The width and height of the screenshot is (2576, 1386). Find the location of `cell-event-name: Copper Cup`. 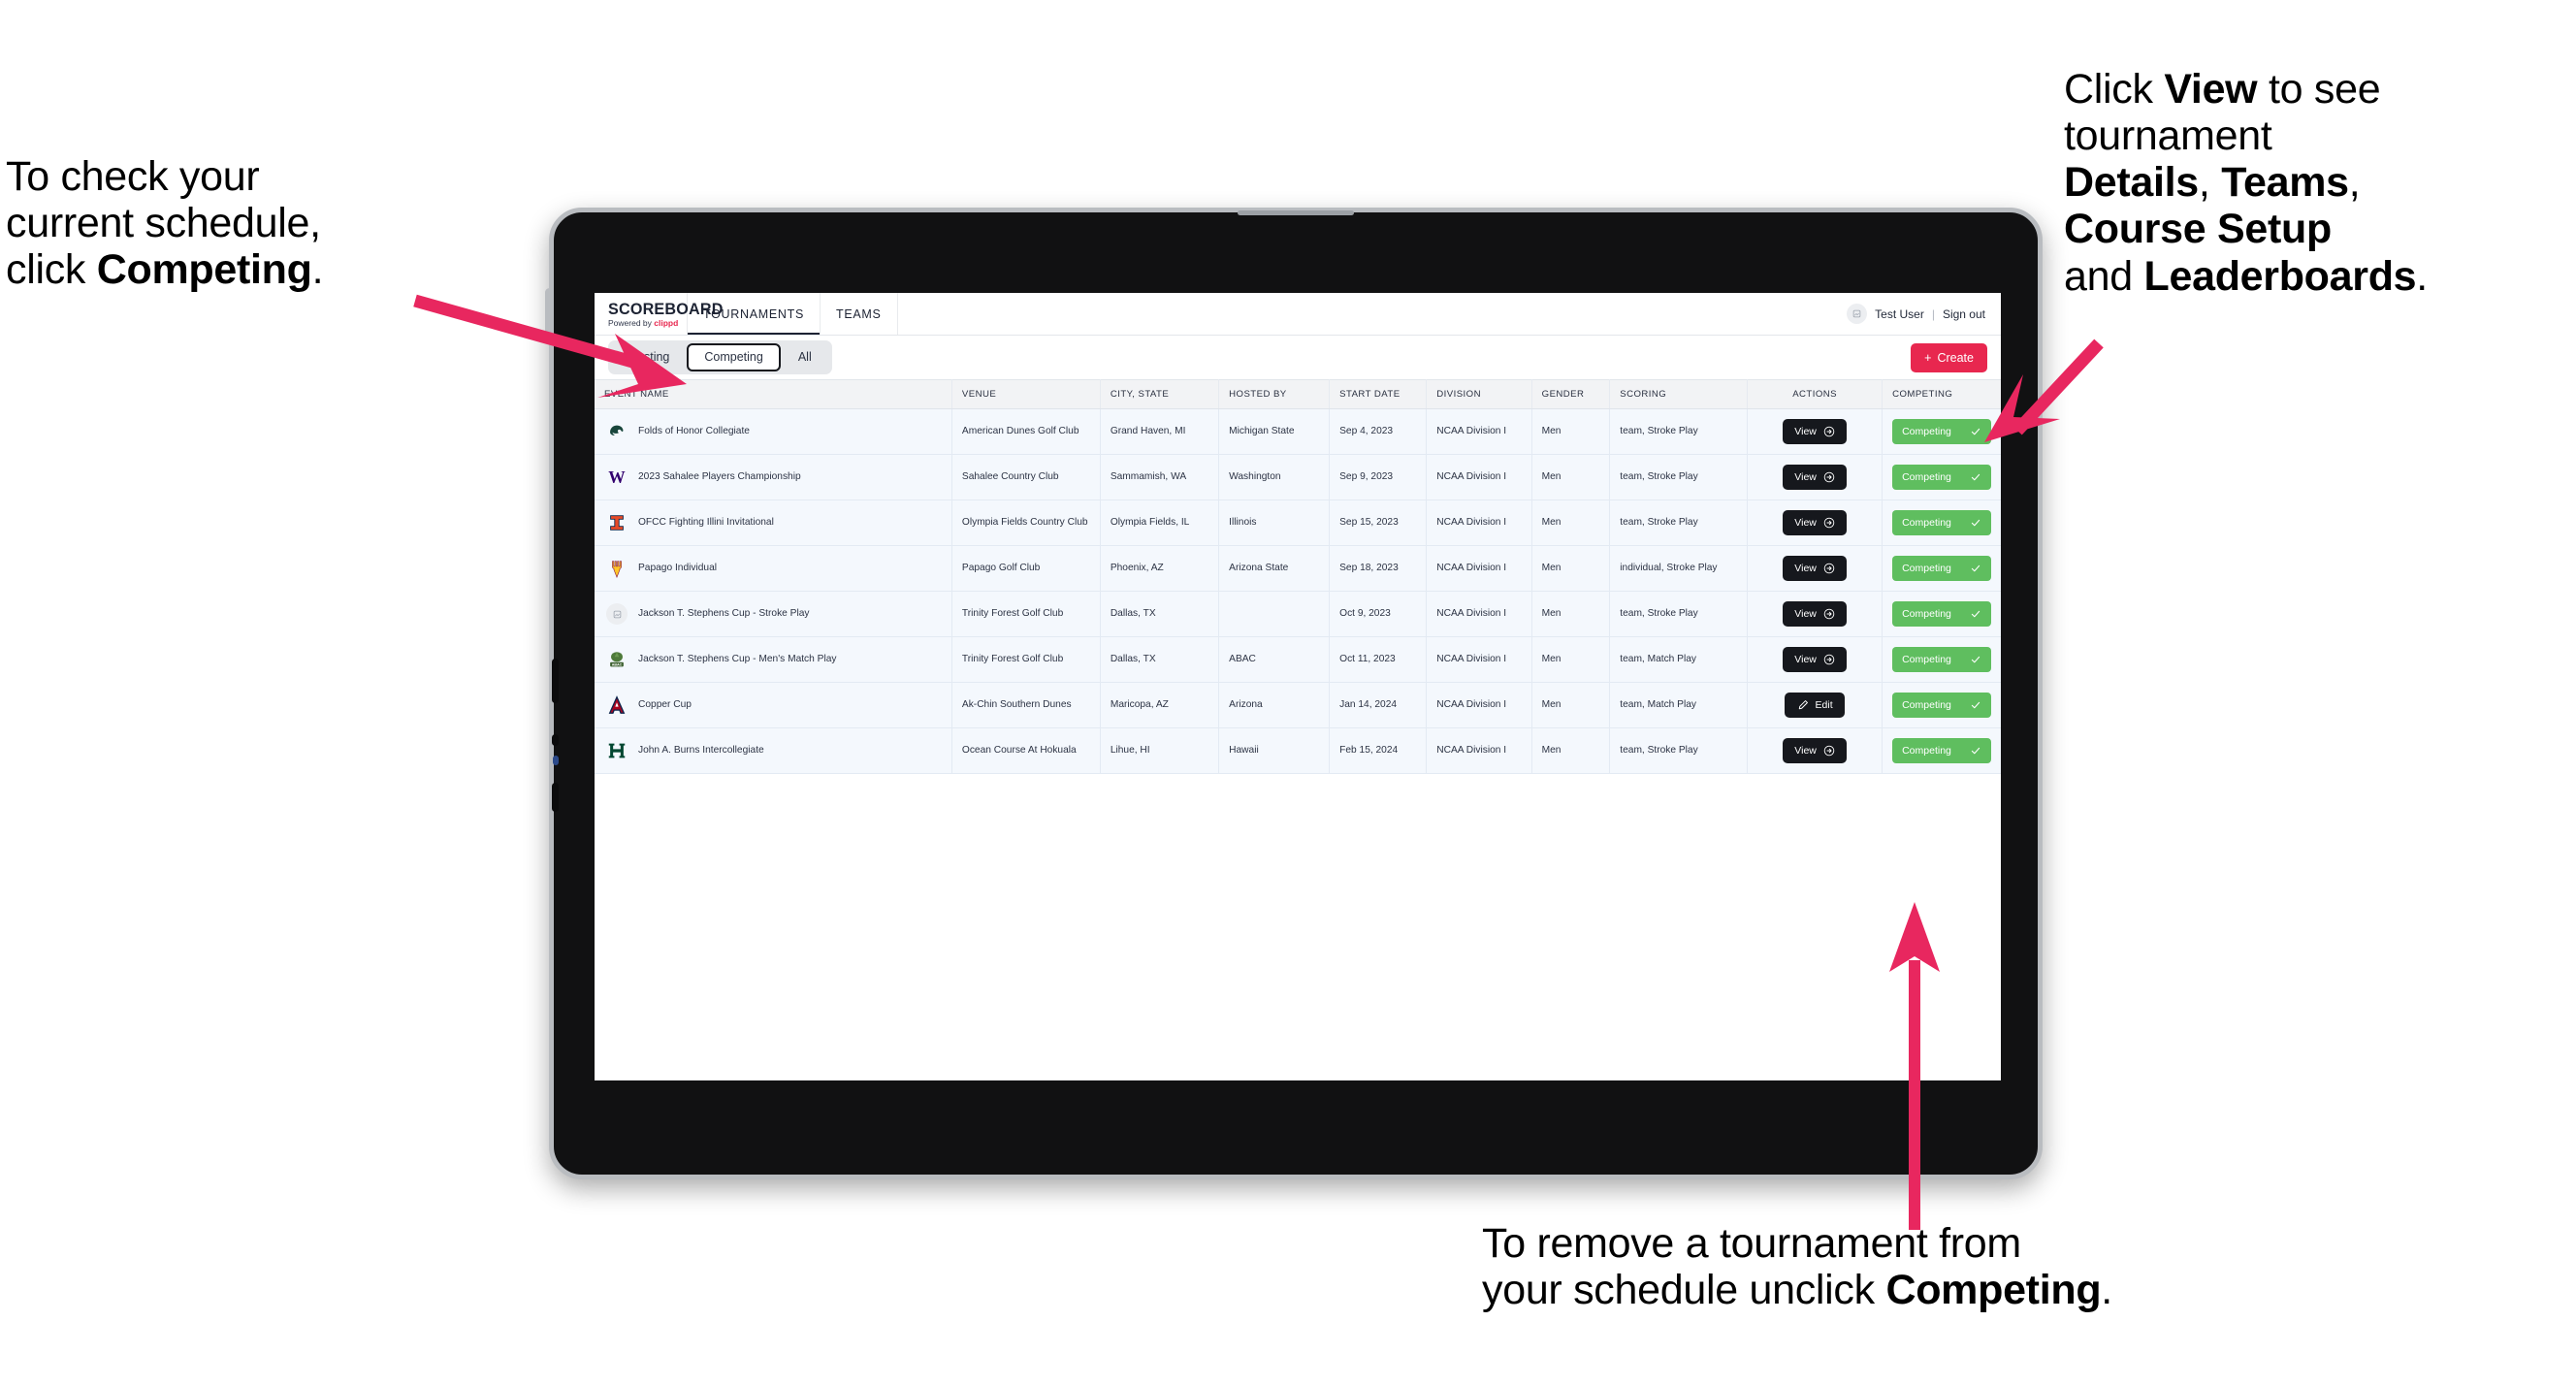

cell-event-name: Copper Cup is located at coordinates (773, 705).